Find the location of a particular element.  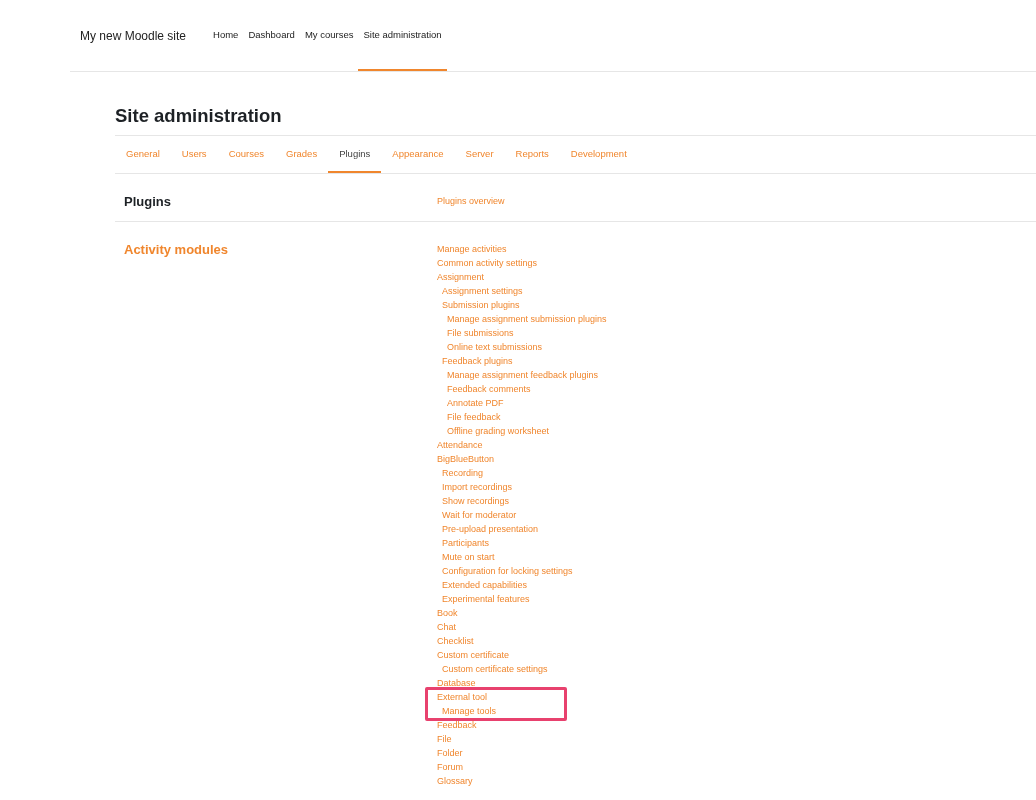

settings-link: Manage assignment submission plugins is located at coordinates (522, 319).